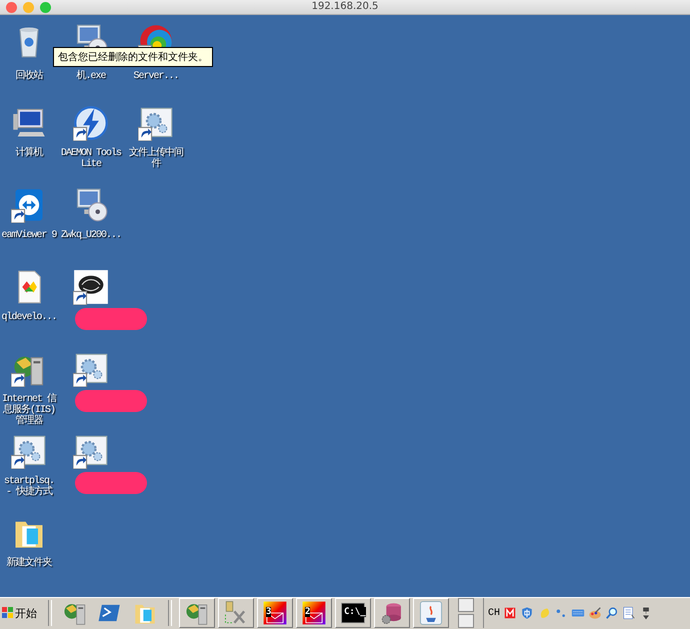  What do you see at coordinates (29, 487) in the screenshot?
I see `icon-label: startplsq. - 快捷方式` at bounding box center [29, 487].